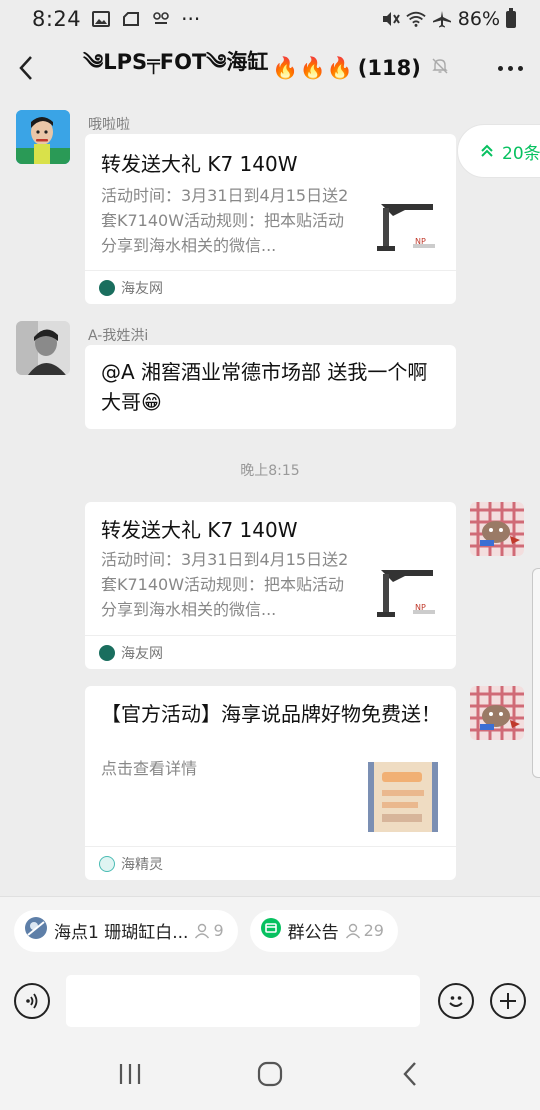 The width and height of the screenshot is (540, 1110). What do you see at coordinates (57, 19) in the screenshot?
I see `status-time: 8:24` at bounding box center [57, 19].